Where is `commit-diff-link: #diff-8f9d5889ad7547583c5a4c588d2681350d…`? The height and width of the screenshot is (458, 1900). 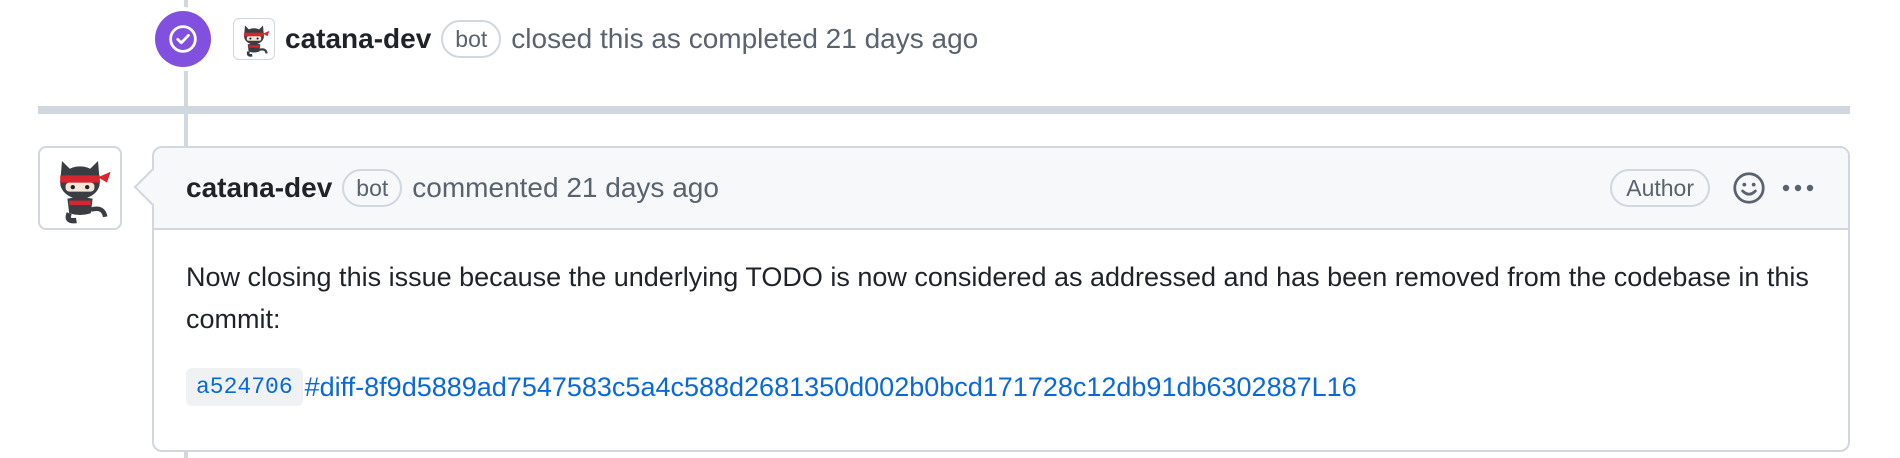
commit-diff-link: #diff-8f9d5889ad7547583c5a4c588d2681350d… is located at coordinates (831, 387).